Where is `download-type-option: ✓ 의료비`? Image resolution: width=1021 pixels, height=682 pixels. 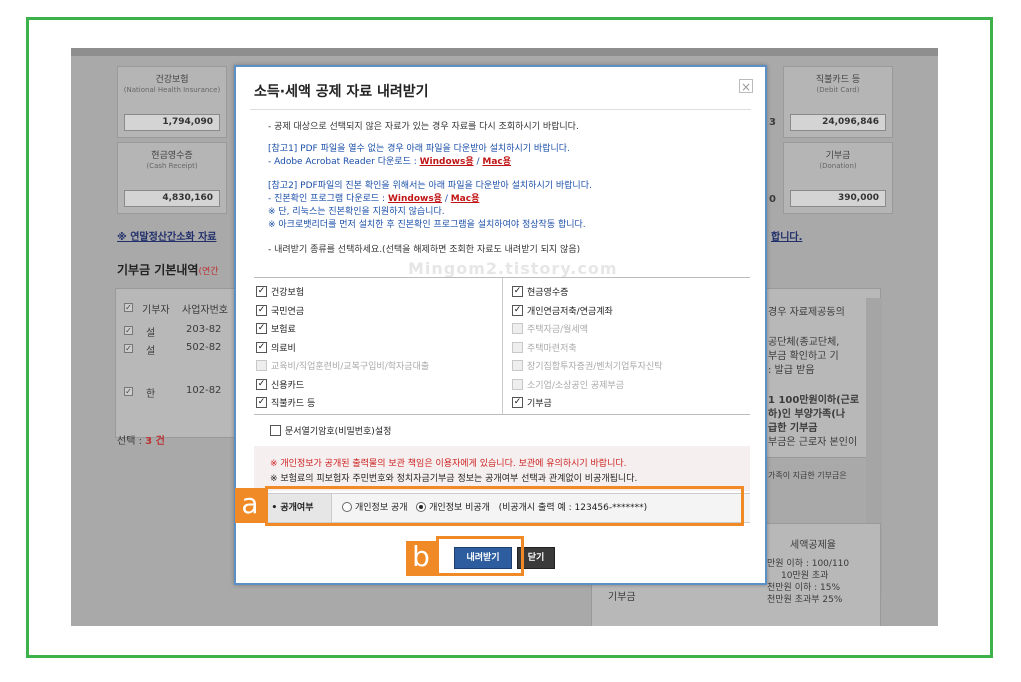 download-type-option: ✓ 의료비 is located at coordinates (276, 349).